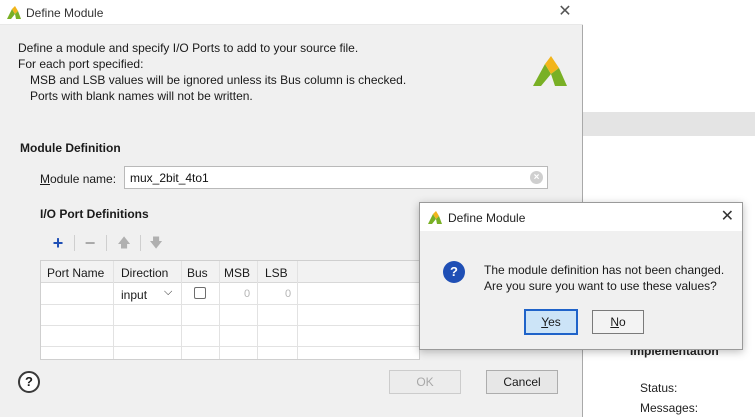 This screenshot has height=417, width=755. What do you see at coordinates (536, 177) in the screenshot?
I see `clear-icon: ×` at bounding box center [536, 177].